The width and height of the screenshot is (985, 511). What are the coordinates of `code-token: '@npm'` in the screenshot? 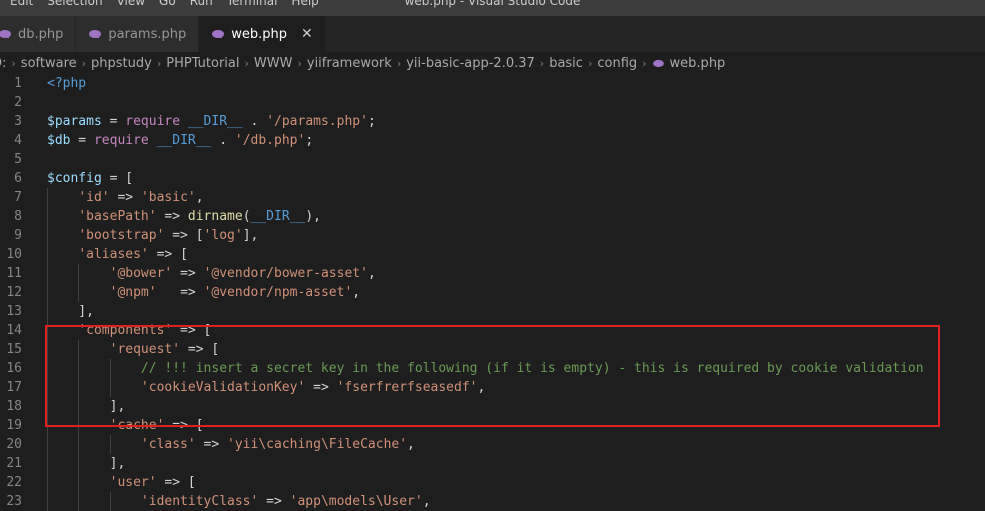 It's located at (133, 292).